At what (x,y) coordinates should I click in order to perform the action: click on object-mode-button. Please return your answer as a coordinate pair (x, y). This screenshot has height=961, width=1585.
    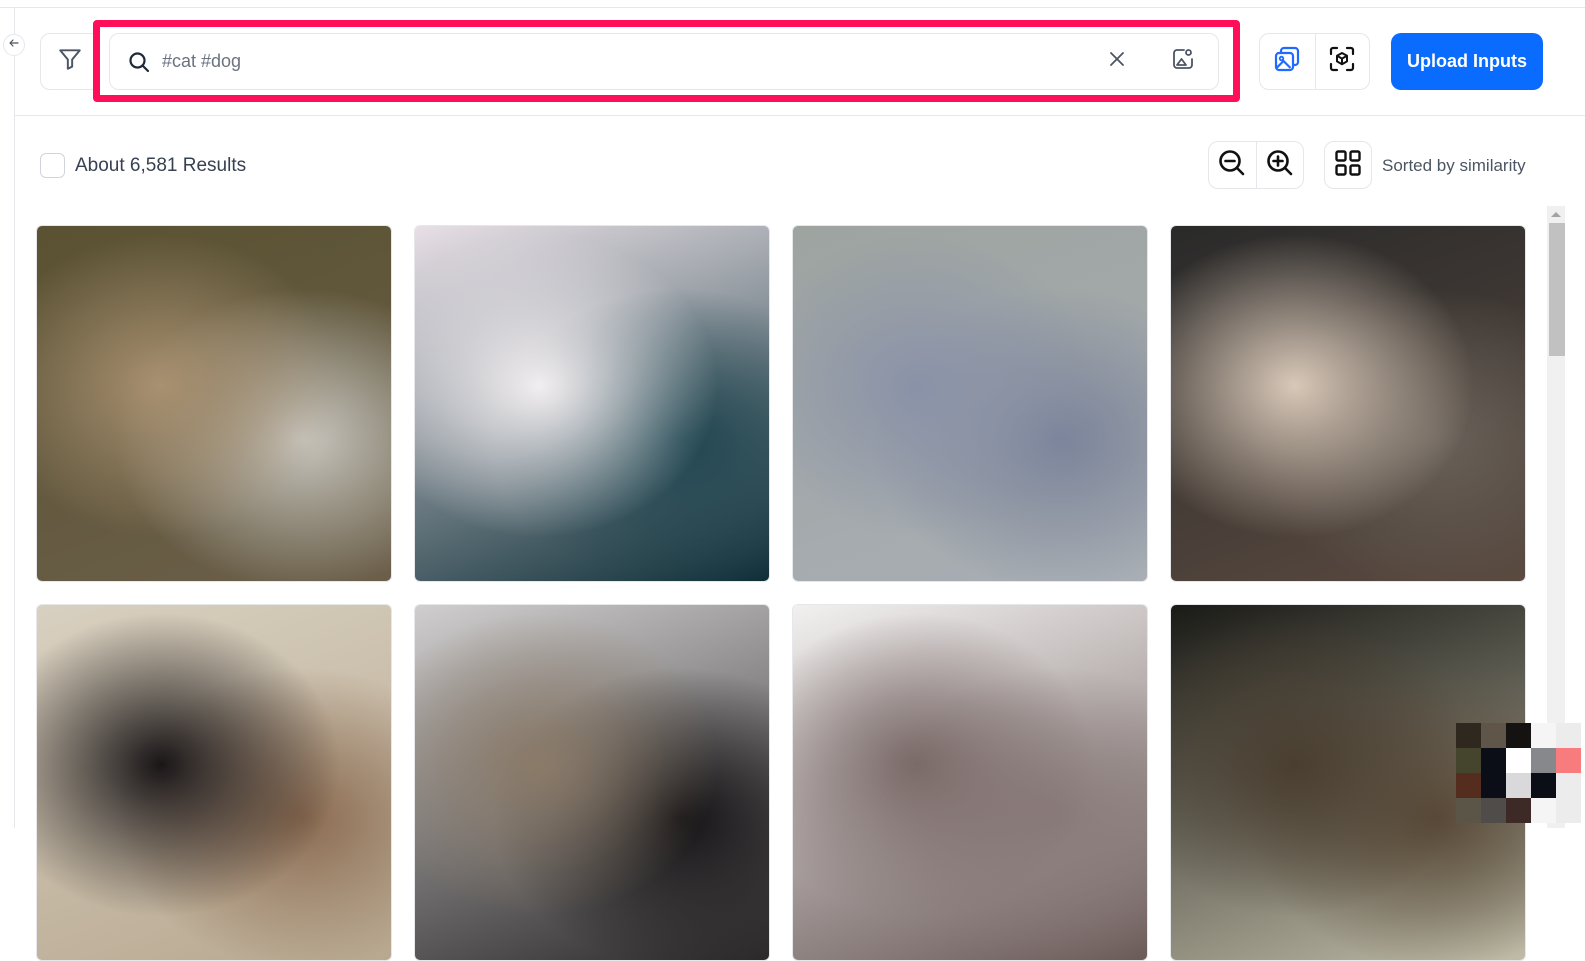
    Looking at the image, I should click on (1342, 61).